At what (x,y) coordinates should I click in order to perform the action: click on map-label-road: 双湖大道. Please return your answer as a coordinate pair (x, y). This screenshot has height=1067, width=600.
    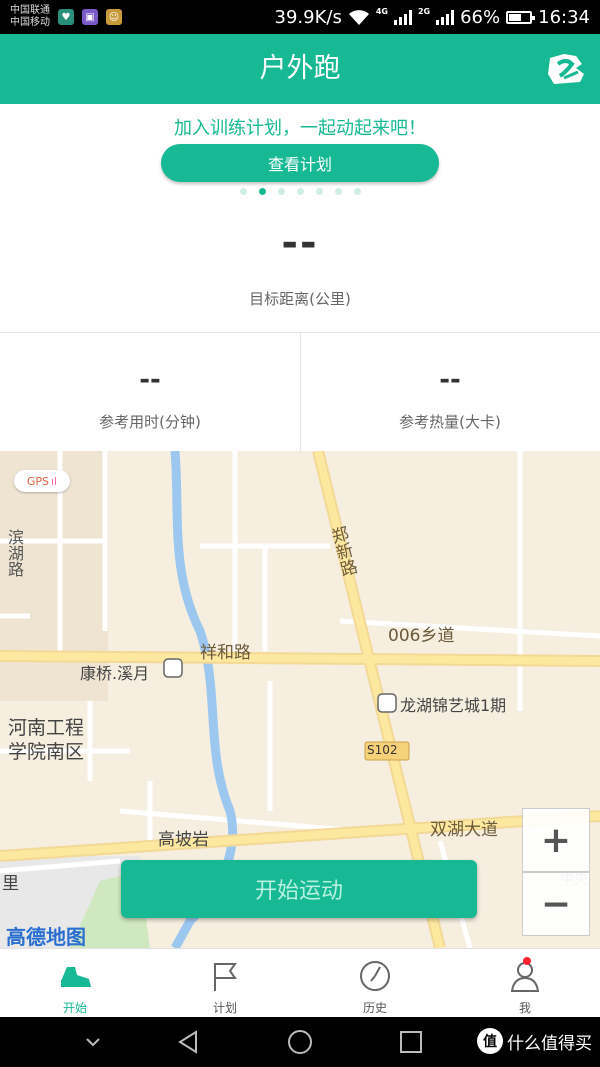
    Looking at the image, I should click on (464, 830).